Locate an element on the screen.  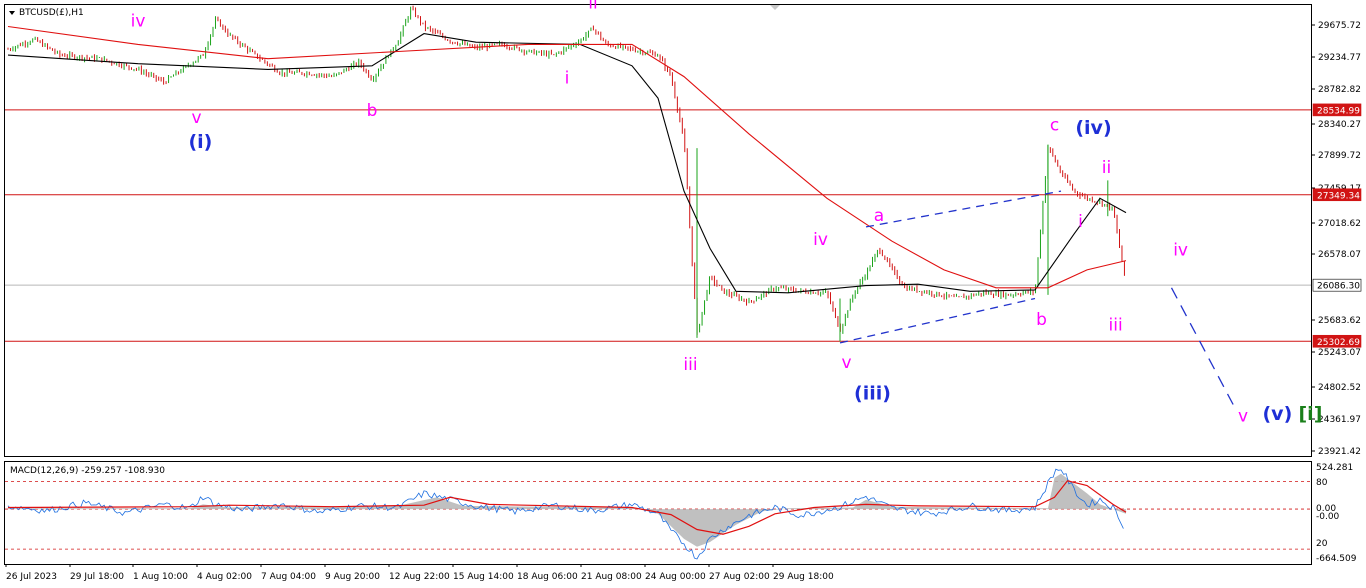
price-tick-label: 29234.77 is located at coordinates (1339, 58).